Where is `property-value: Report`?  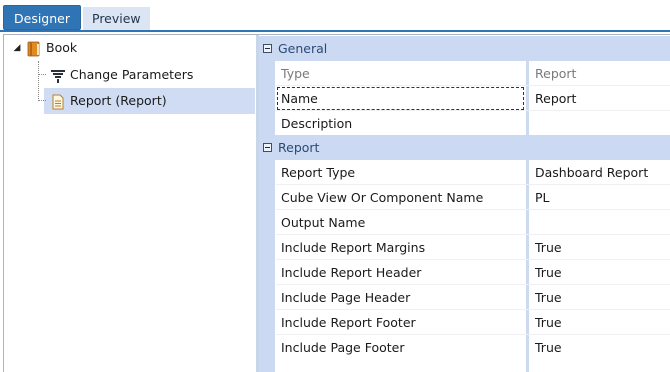 property-value: Report is located at coordinates (556, 73).